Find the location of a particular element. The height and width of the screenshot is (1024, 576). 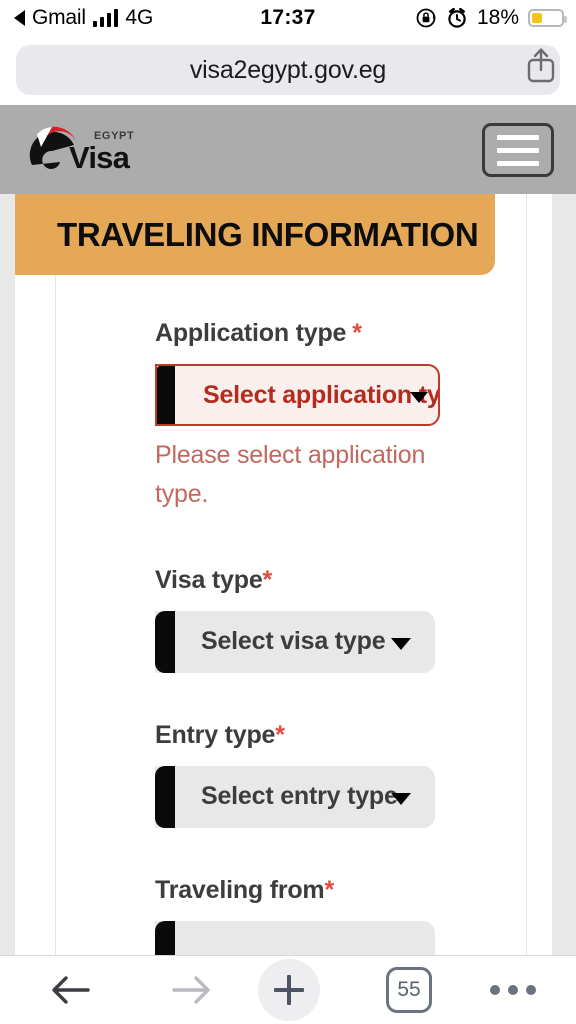

select-visa-type-value: Select visa type is located at coordinates (293, 641).